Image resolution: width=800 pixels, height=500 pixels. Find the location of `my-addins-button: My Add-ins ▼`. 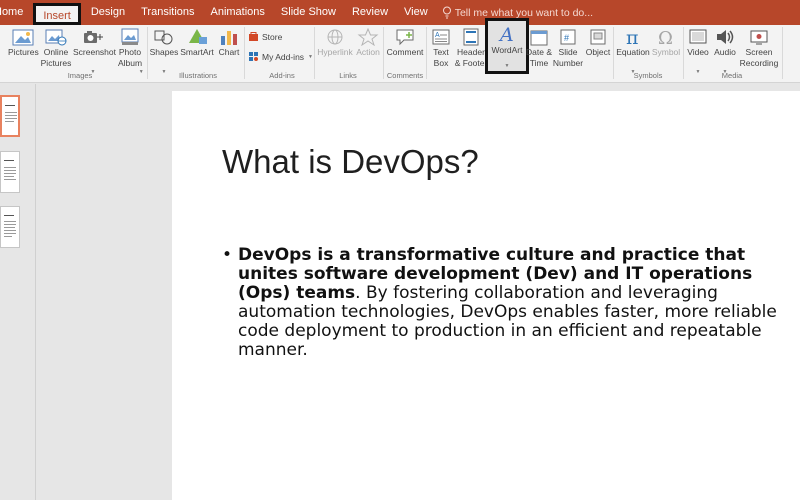

my-addins-button: My Add-ins ▼ is located at coordinates (280, 56).